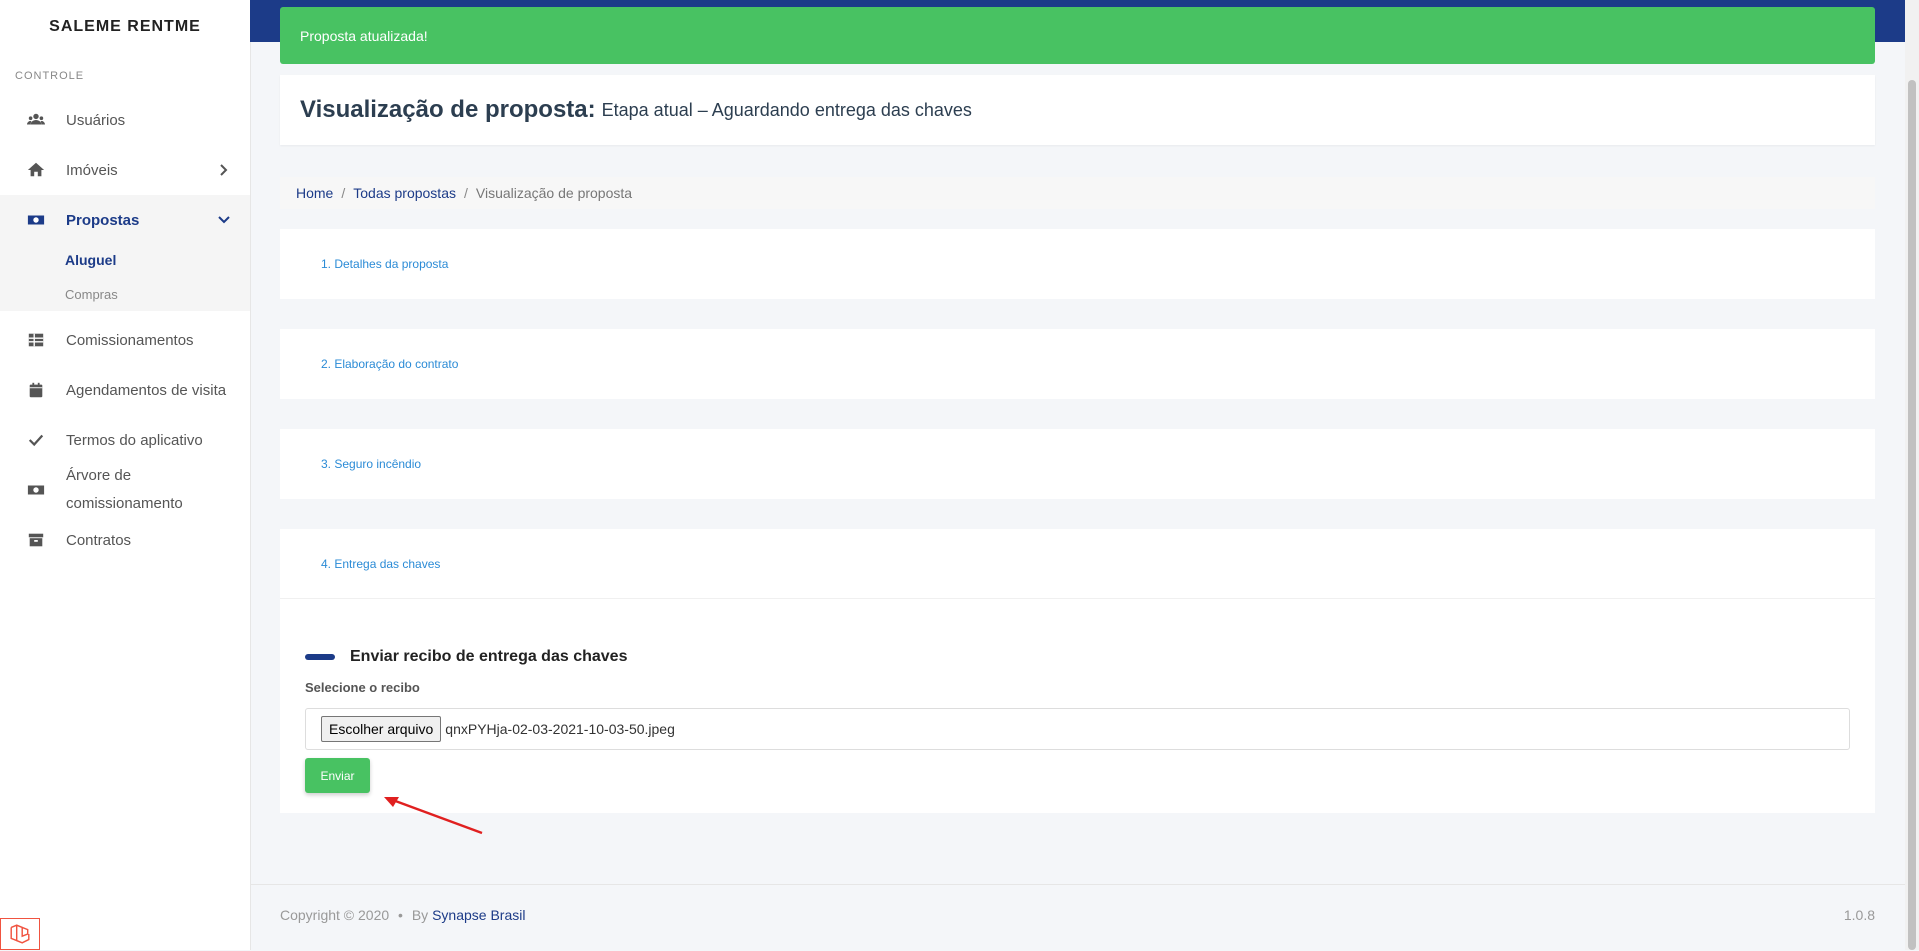 This screenshot has height=951, width=1919. Describe the element at coordinates (103, 220) in the screenshot. I see `sidebar-item-label: Propostas` at that location.